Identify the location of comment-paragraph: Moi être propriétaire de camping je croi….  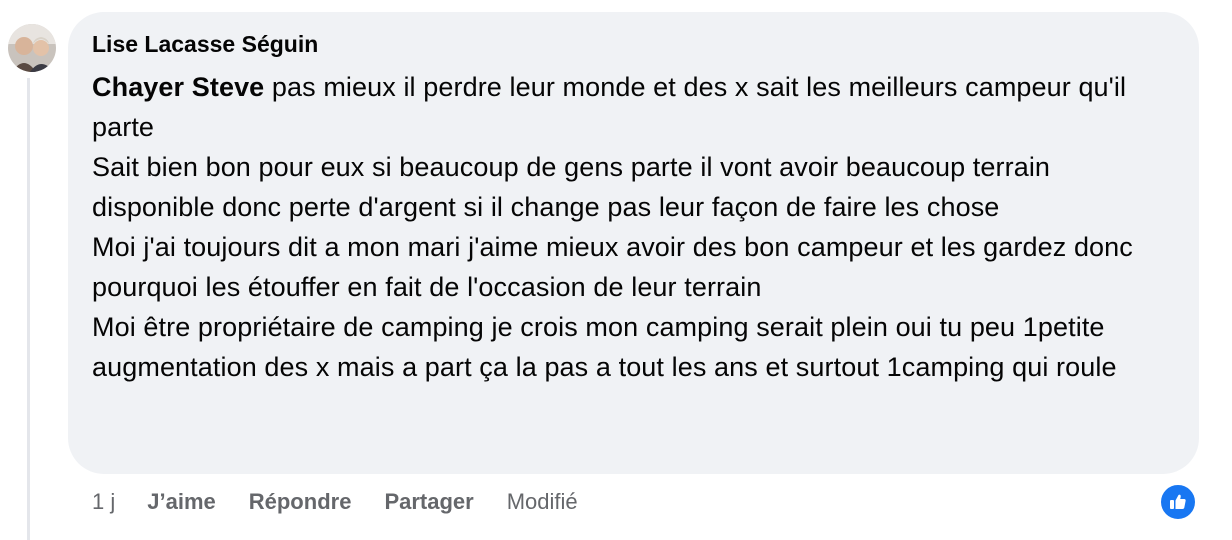
(604, 347).